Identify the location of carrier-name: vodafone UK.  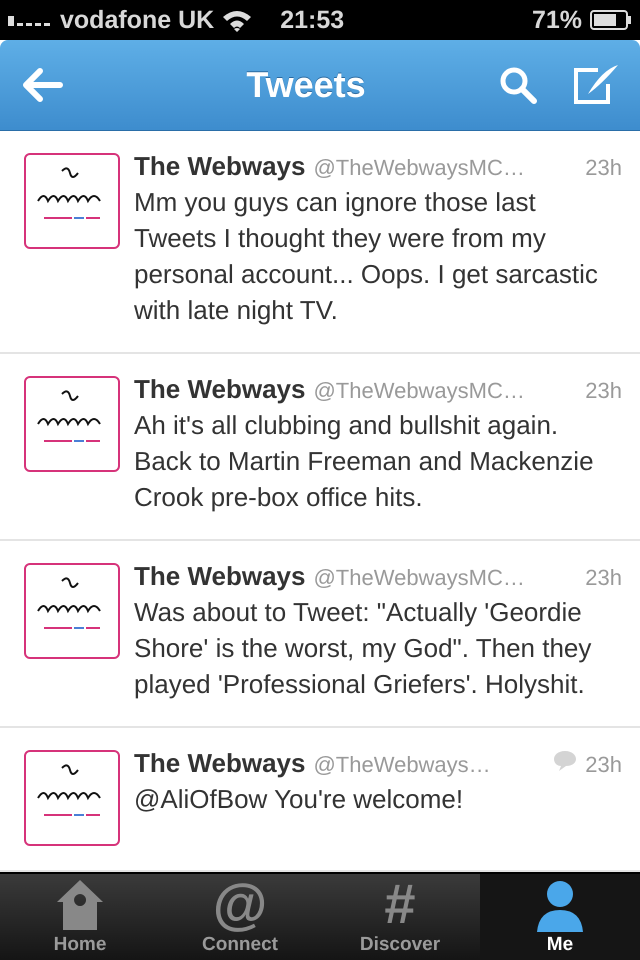
(137, 20).